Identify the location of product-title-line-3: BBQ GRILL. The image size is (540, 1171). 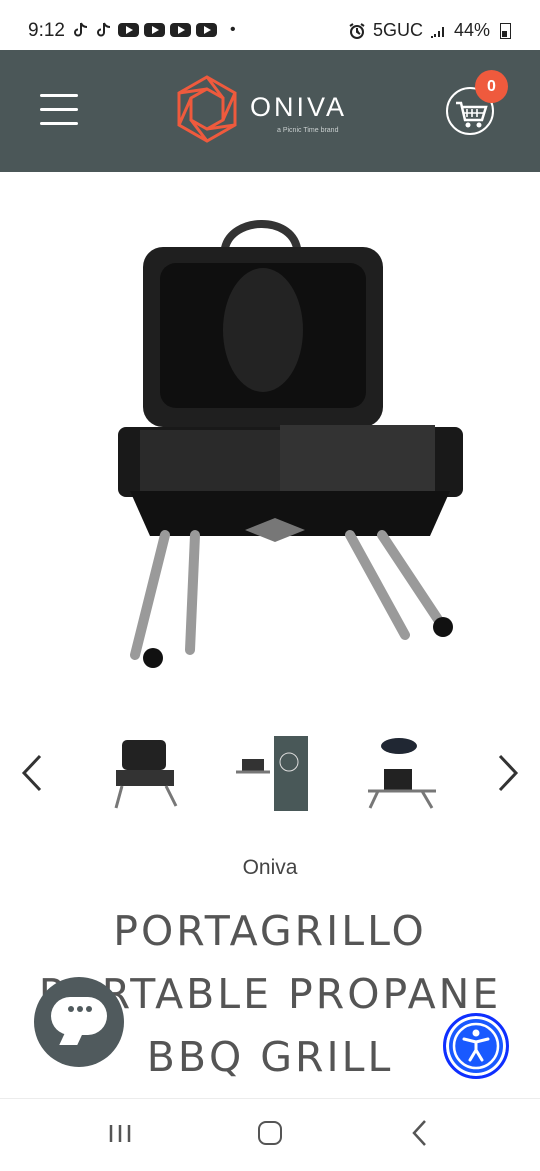
(270, 1057).